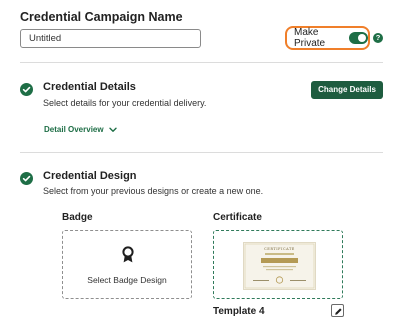 Image resolution: width=400 pixels, height=331 pixels. Describe the element at coordinates (110, 38) in the screenshot. I see `campaign-name-input` at that location.